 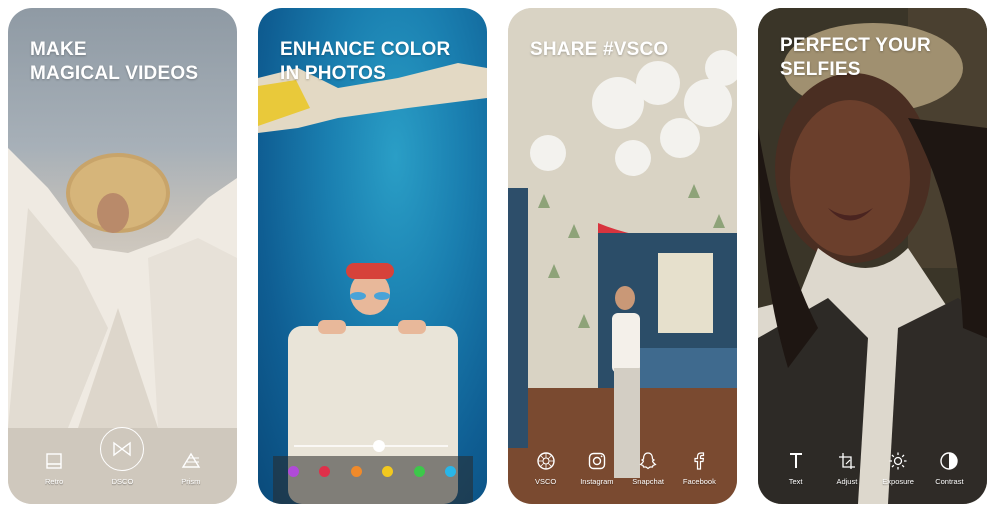 I want to click on tool-label: VSCO, so click(x=545, y=481).